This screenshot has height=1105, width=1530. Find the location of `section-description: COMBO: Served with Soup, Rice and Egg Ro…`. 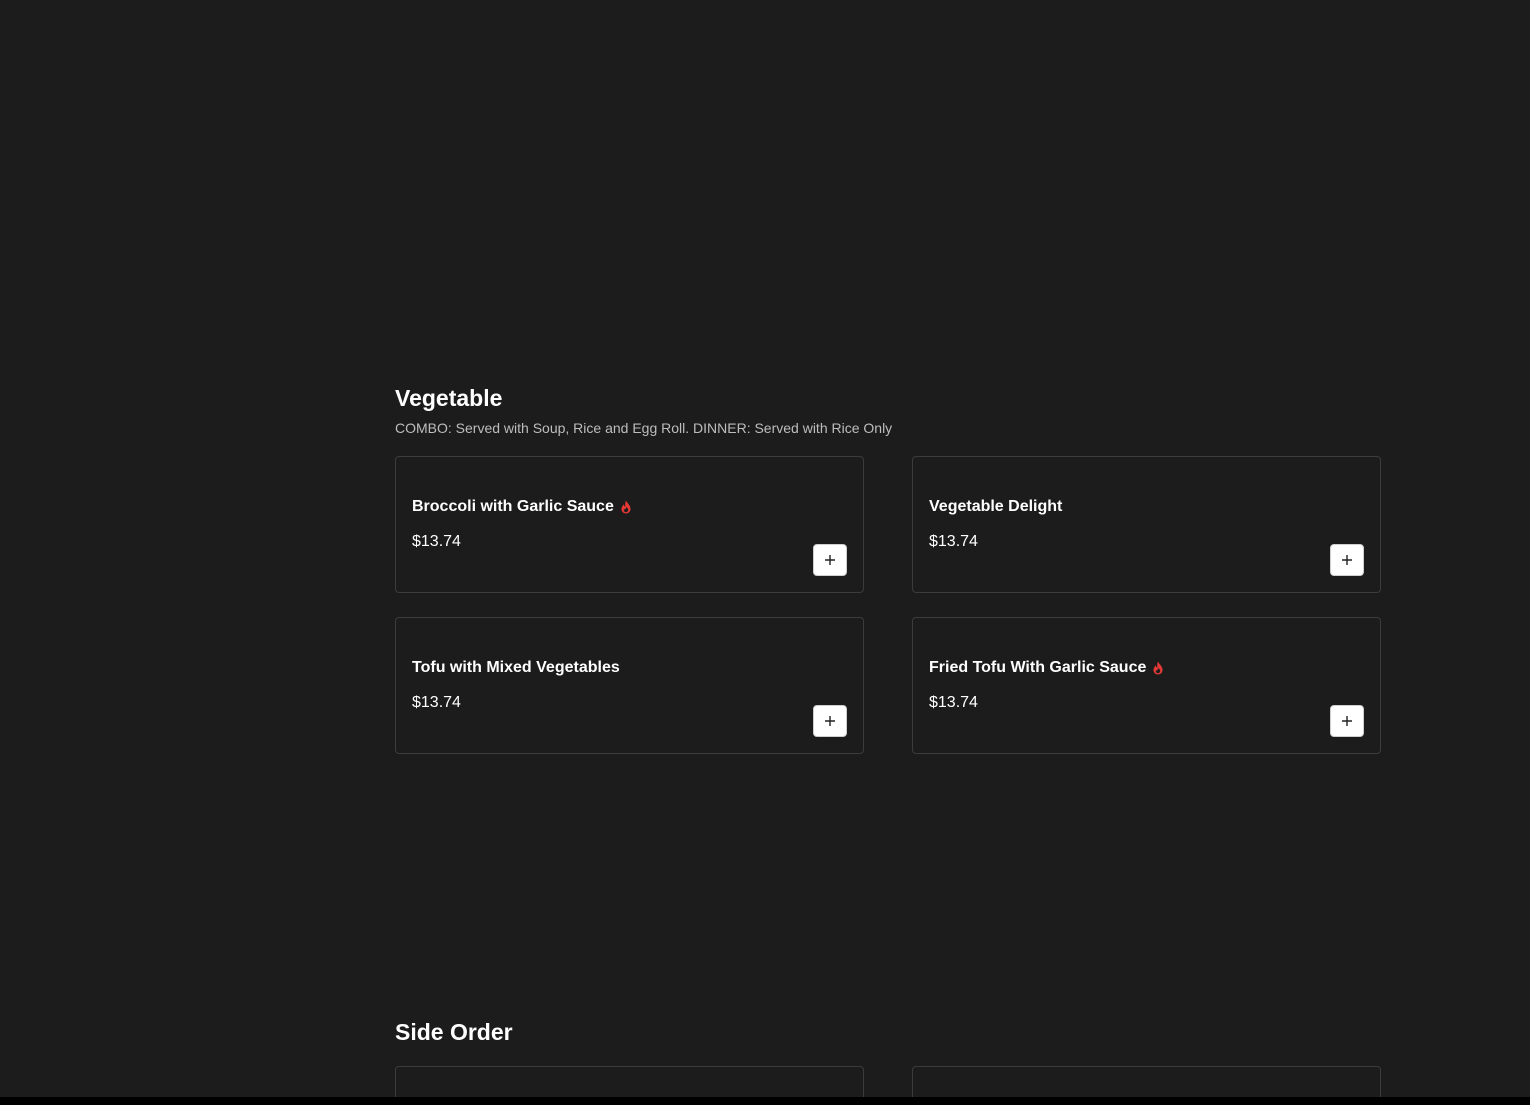

section-description: COMBO: Served with Soup, Rice and Egg Ro… is located at coordinates (644, 428).